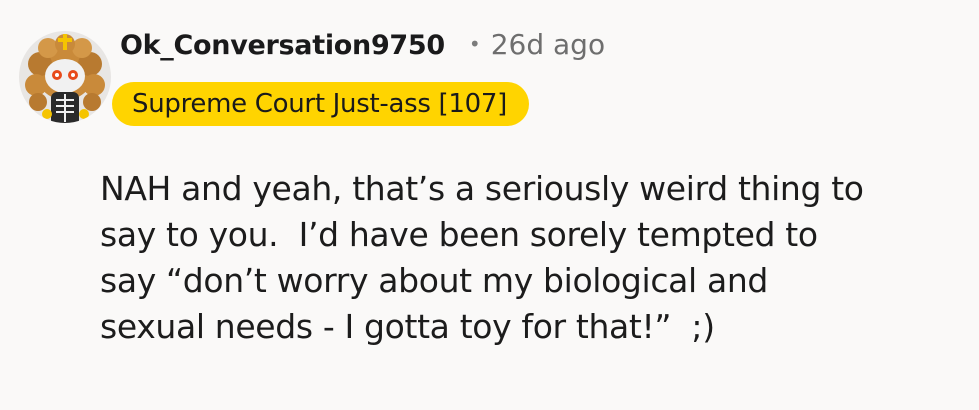 The image size is (979, 410). I want to click on avatar, so click(65, 77).